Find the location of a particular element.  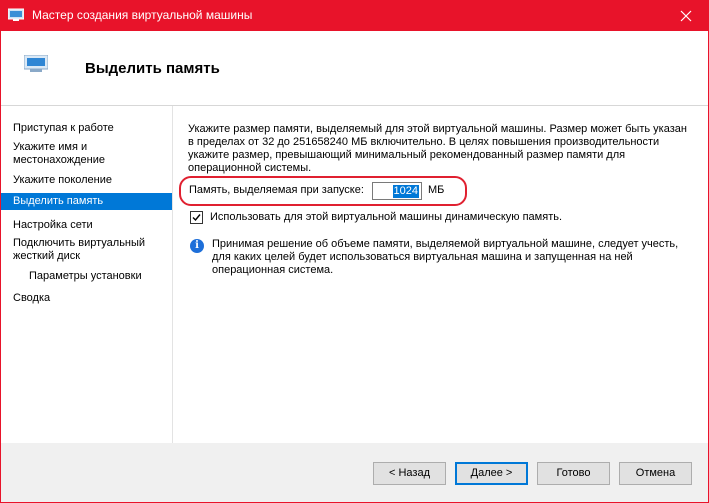

nav-step-install-options: Параметры установки is located at coordinates (86, 276).